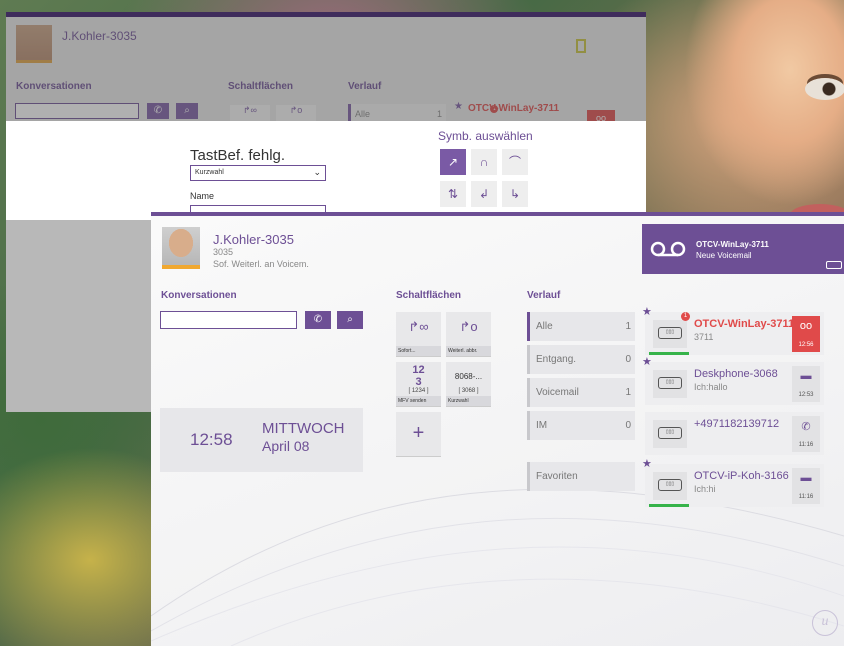  I want to click on button-label: Kurzwahl, so click(468, 401).